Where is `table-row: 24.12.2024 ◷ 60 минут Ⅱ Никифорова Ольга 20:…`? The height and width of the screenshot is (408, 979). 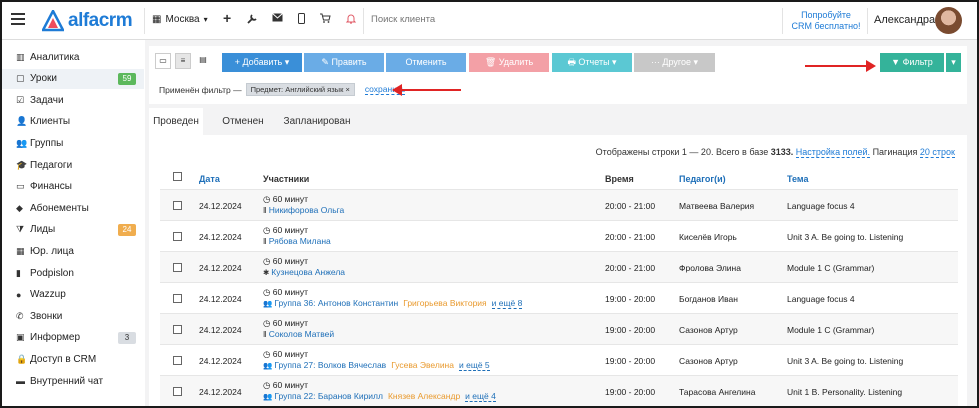 table-row: 24.12.2024 ◷ 60 минут Ⅱ Никифорова Ольга 20:… is located at coordinates (559, 204).